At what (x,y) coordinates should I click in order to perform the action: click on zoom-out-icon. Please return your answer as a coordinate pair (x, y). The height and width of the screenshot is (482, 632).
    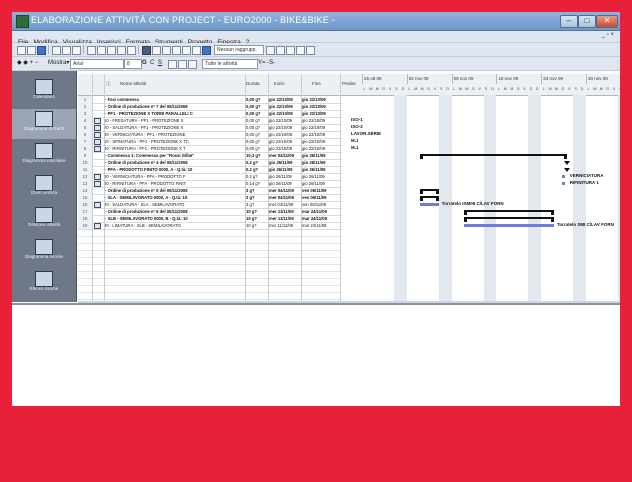
    Looking at the image, I should click on (280, 50).